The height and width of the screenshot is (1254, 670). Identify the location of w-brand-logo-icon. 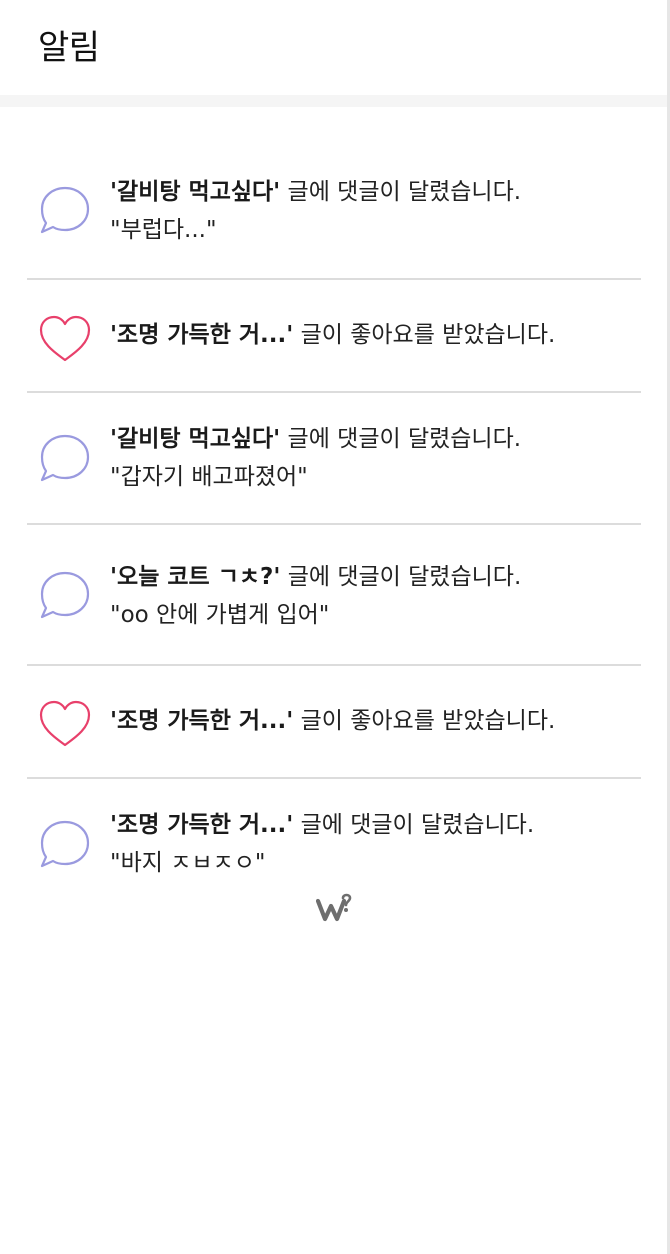
(334, 908).